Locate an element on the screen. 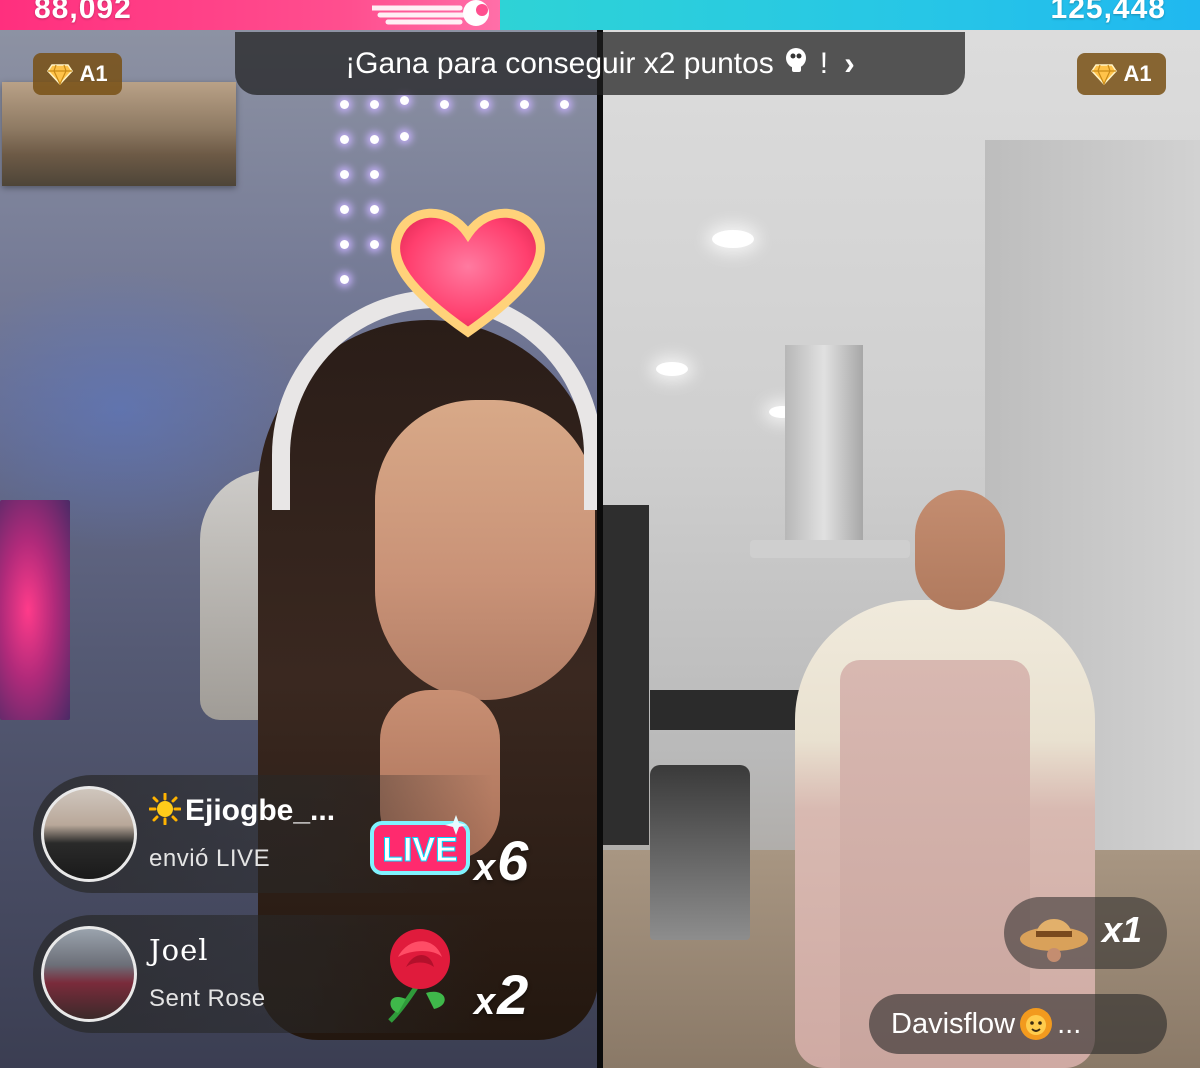 Image resolution: width=1200 pixels, height=1068 pixels. lion-icon is located at coordinates (1036, 1024).